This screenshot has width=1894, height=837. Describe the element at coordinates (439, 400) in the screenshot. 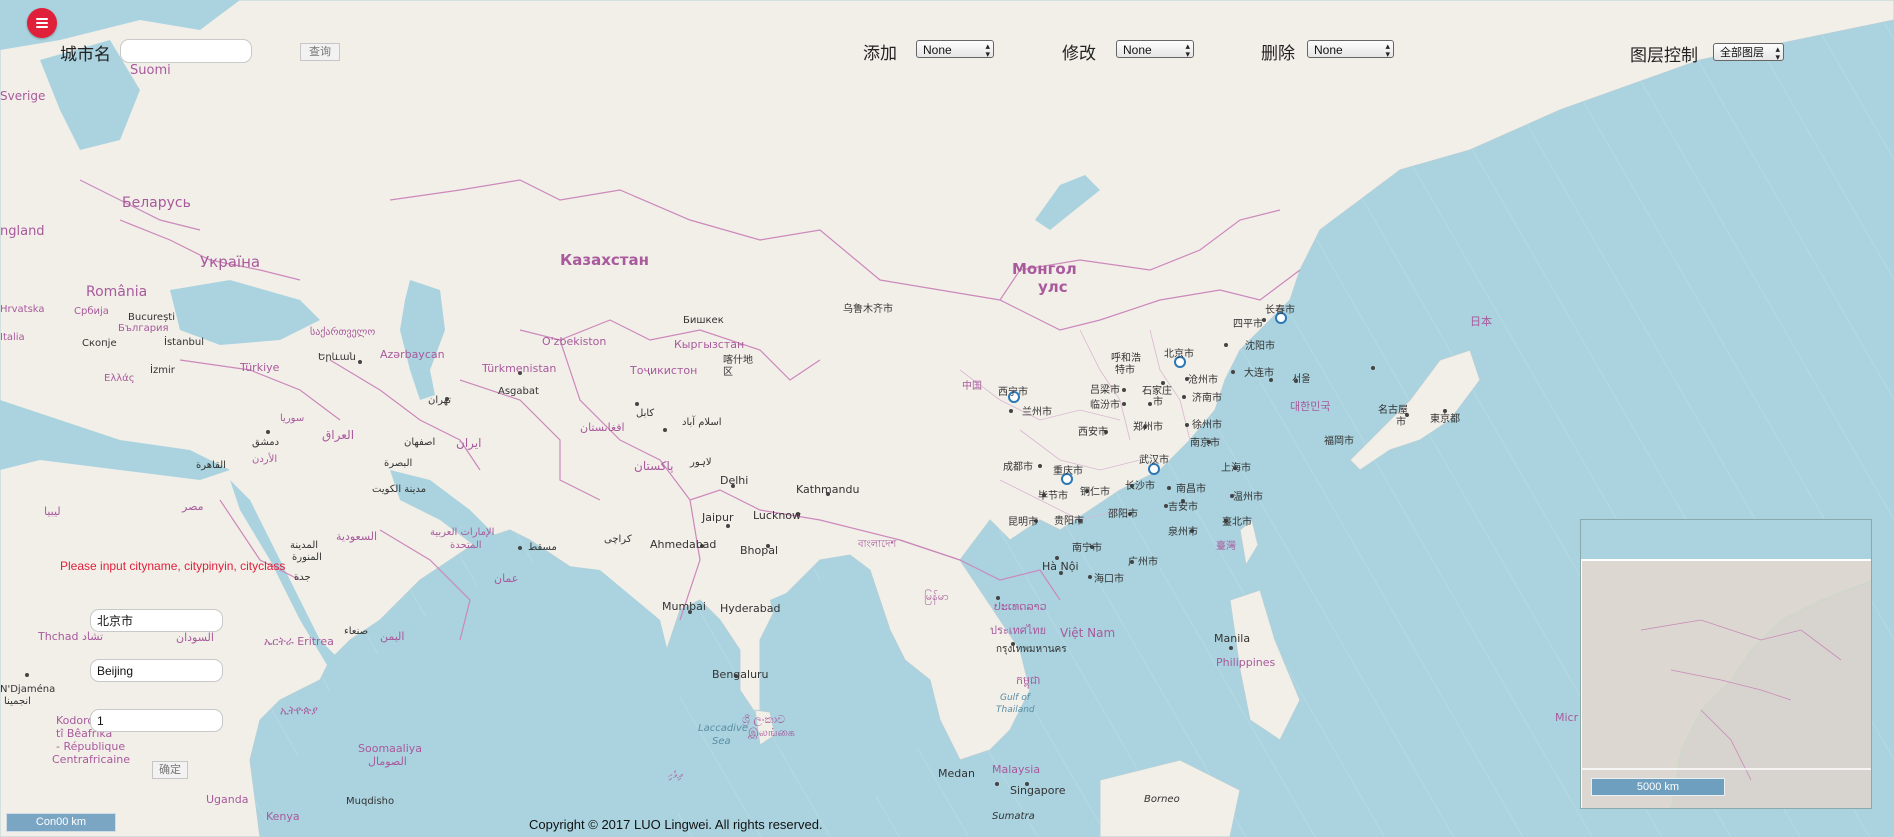

I see `map-label: تهران` at that location.